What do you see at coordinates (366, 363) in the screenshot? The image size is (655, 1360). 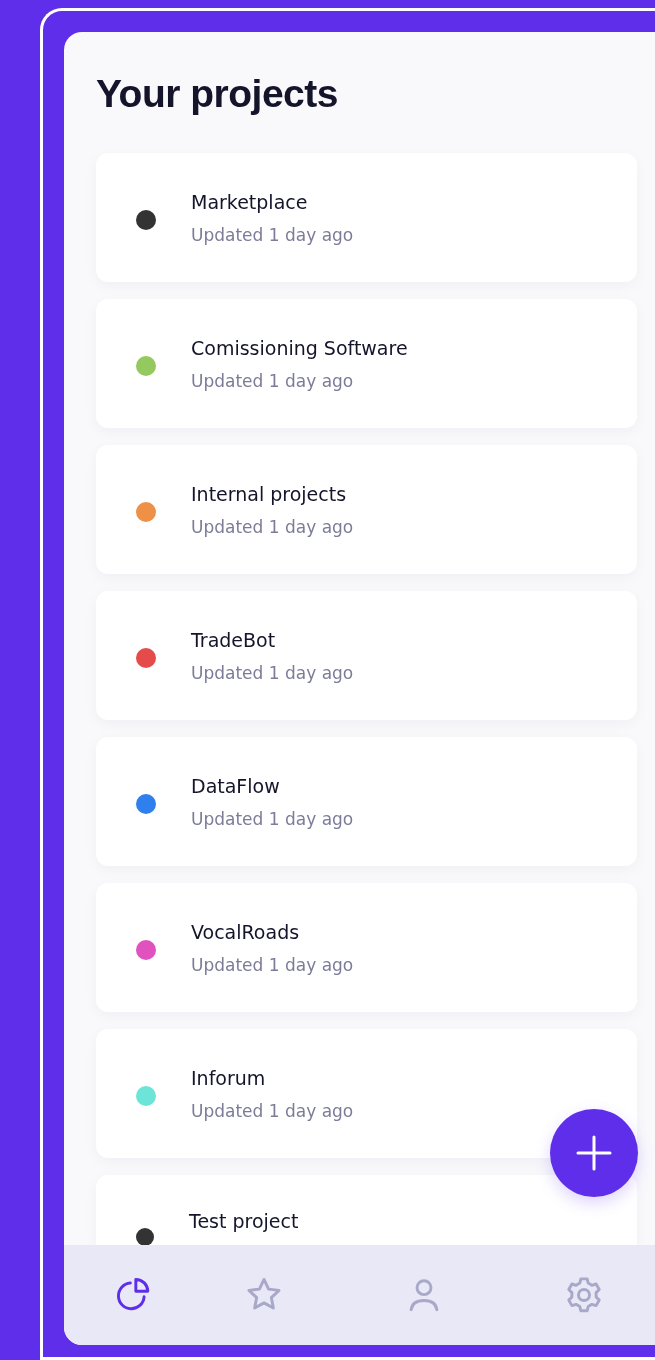 I see `project-card: Comissioning Software Updated 1 day ago` at bounding box center [366, 363].